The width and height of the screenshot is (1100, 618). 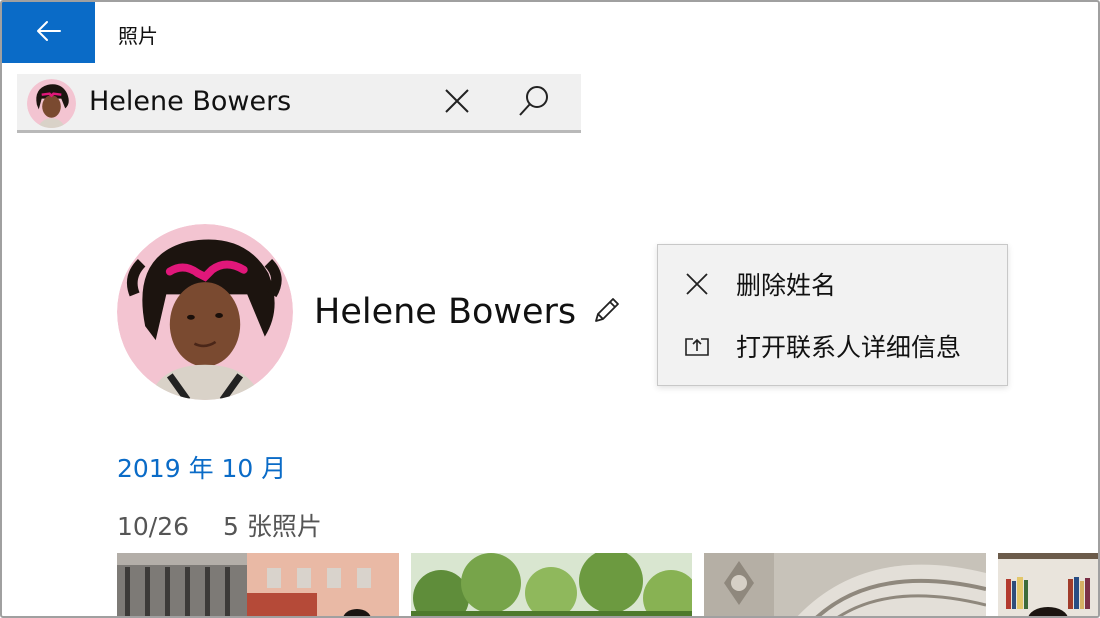 I want to click on back-arrow-icon, so click(x=49, y=33).